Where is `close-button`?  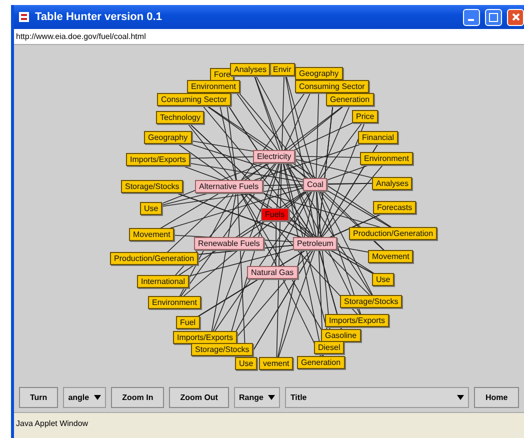 close-button is located at coordinates (515, 17).